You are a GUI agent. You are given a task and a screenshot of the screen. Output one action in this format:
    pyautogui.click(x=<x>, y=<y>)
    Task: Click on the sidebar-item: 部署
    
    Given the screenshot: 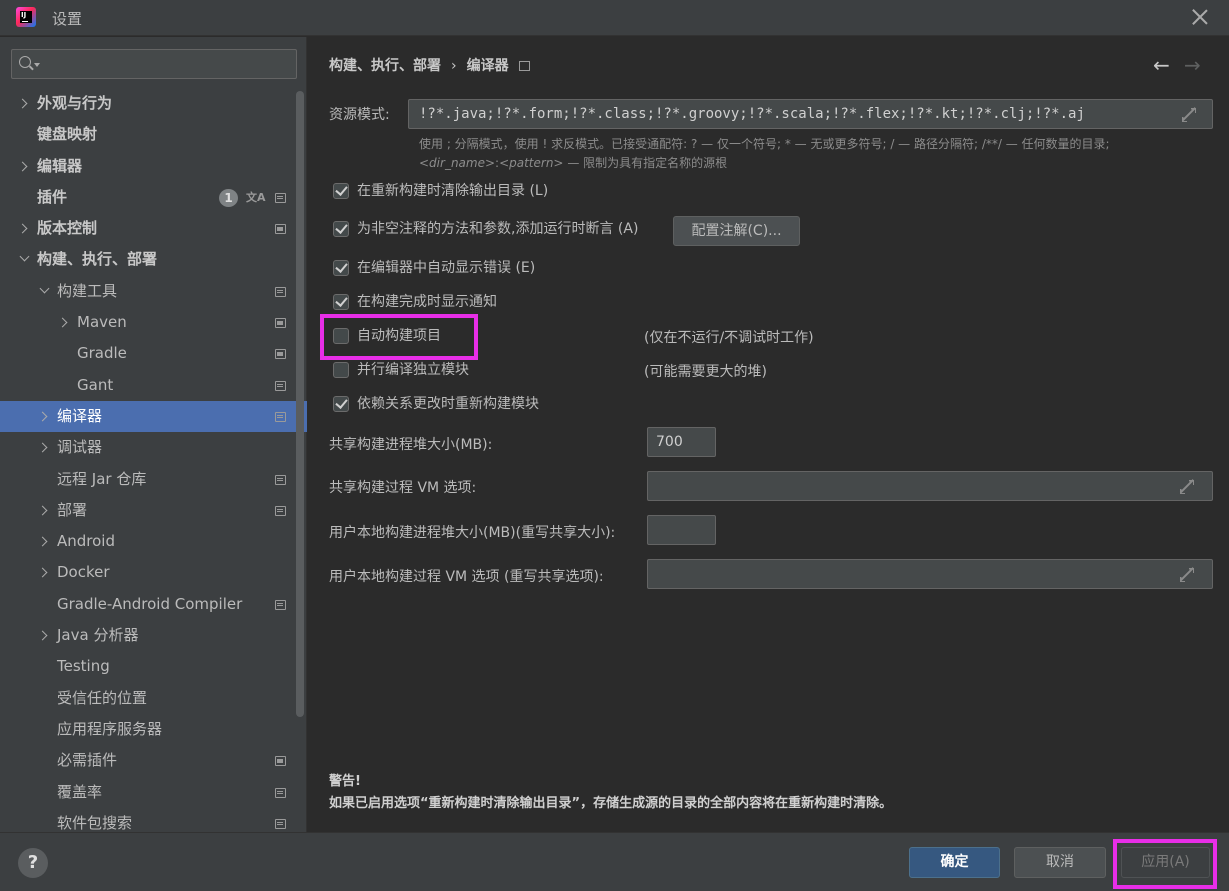 What is the action you would take?
    pyautogui.click(x=147, y=510)
    